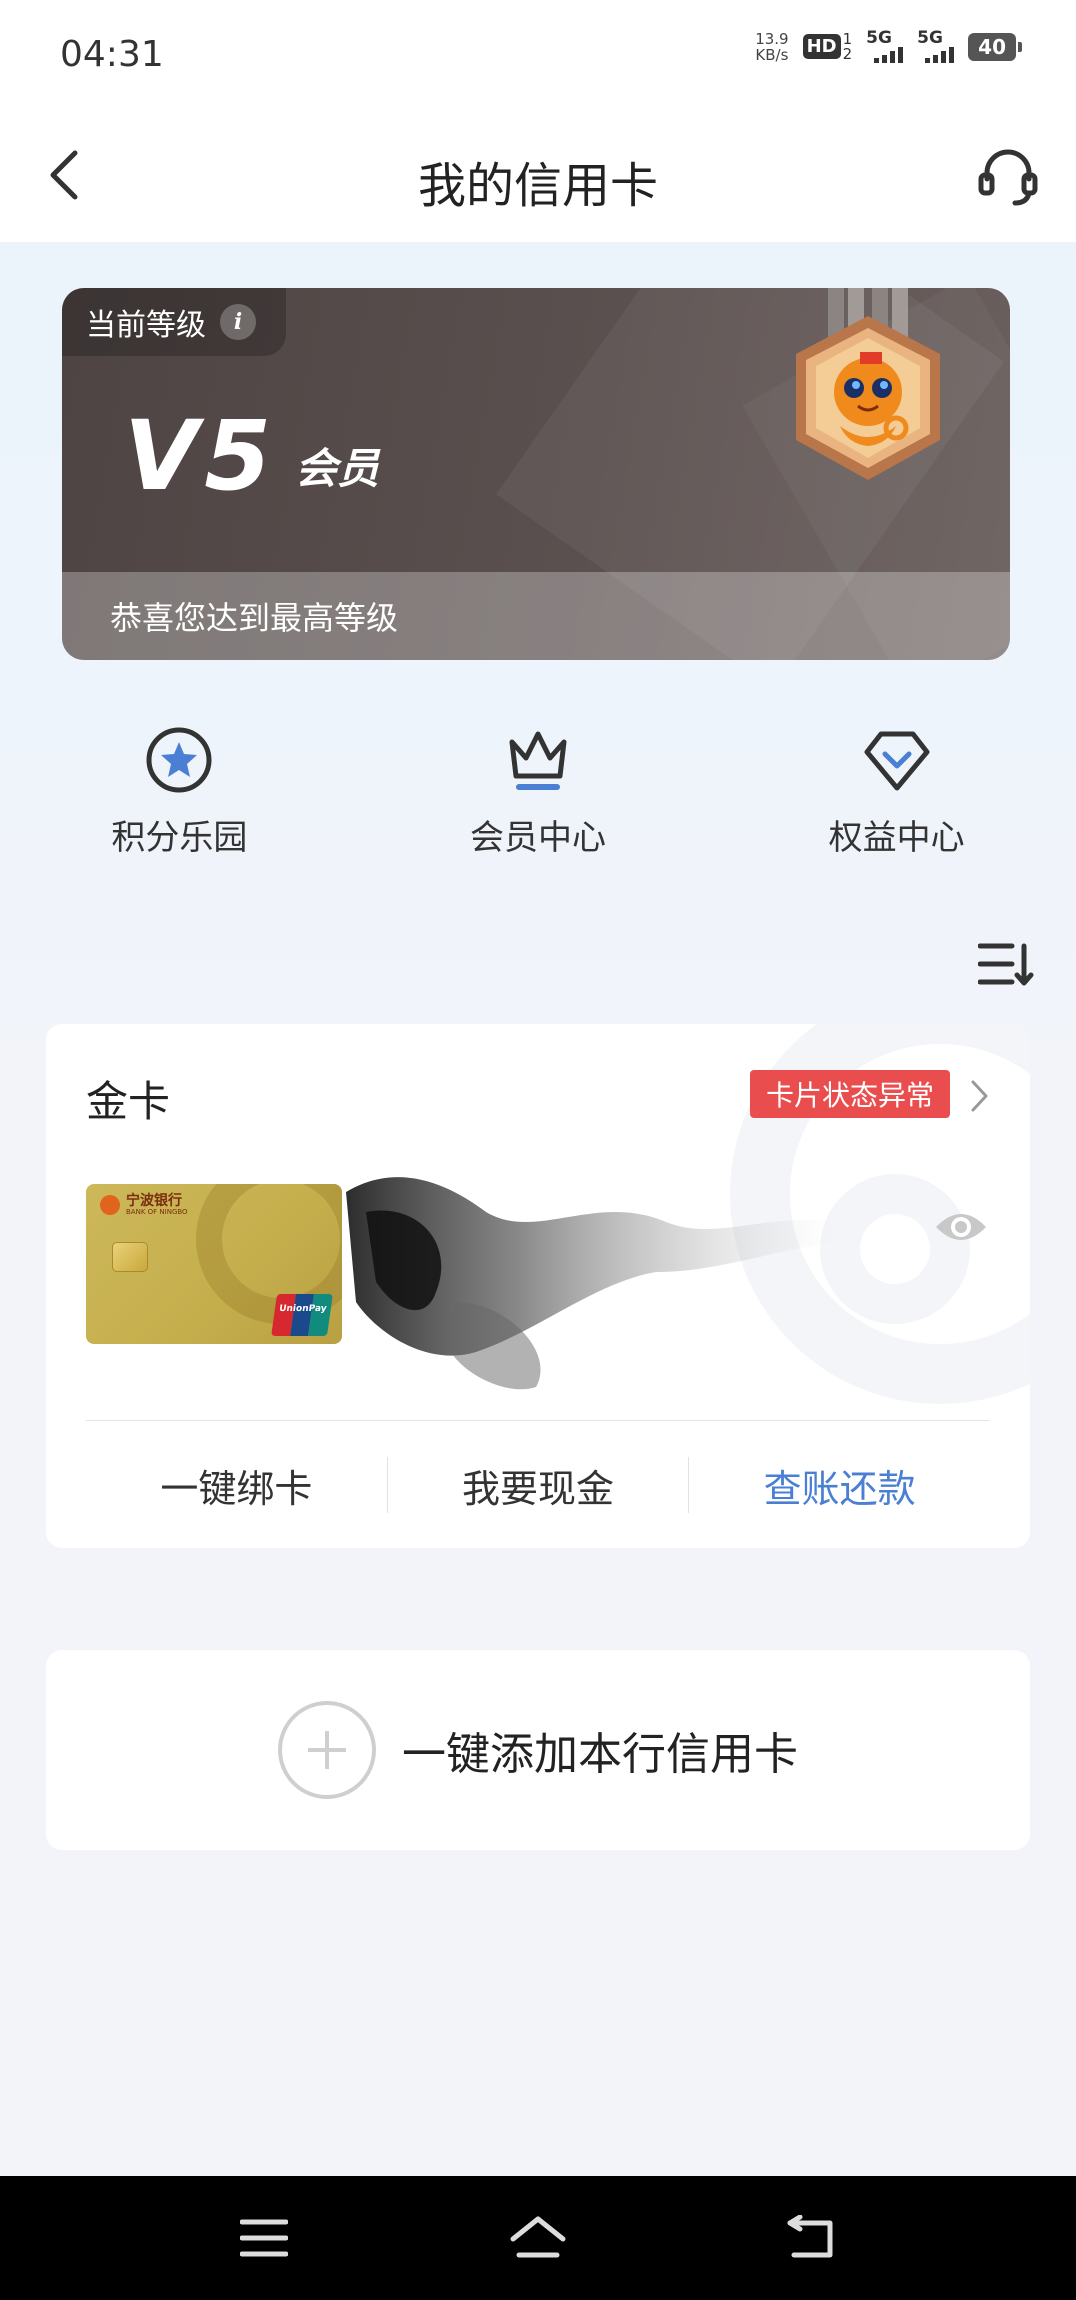 The height and width of the screenshot is (2300, 1076). I want to click on customer-service-button, so click(1008, 176).